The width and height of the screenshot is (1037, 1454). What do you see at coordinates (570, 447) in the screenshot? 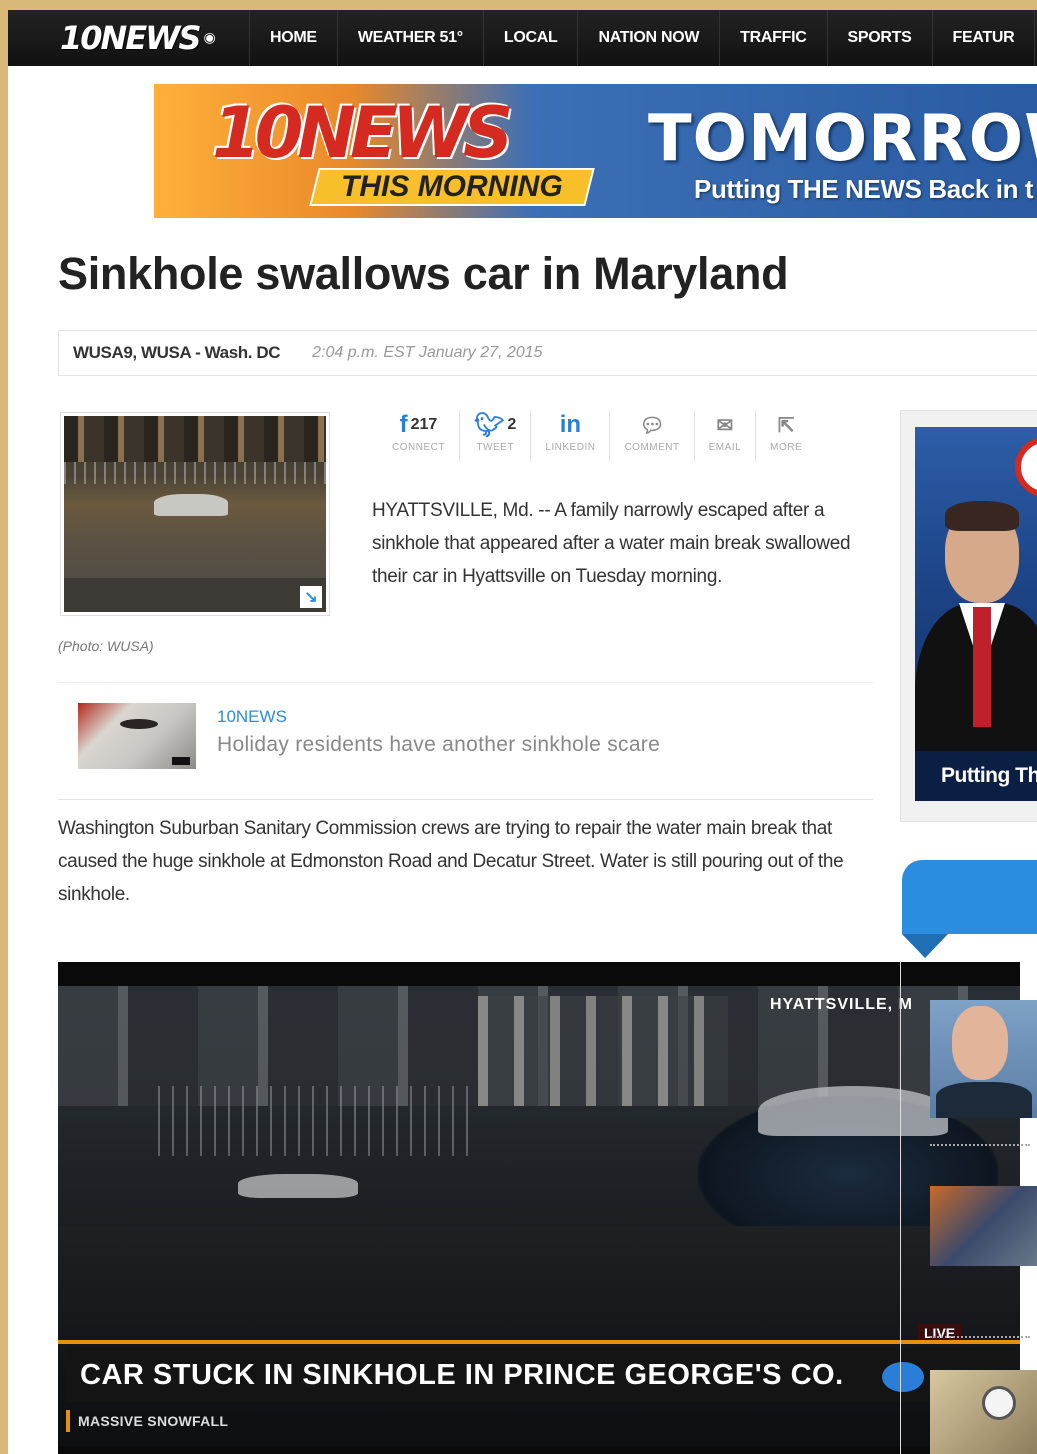
I see `share-label: LINKEDIN` at bounding box center [570, 447].